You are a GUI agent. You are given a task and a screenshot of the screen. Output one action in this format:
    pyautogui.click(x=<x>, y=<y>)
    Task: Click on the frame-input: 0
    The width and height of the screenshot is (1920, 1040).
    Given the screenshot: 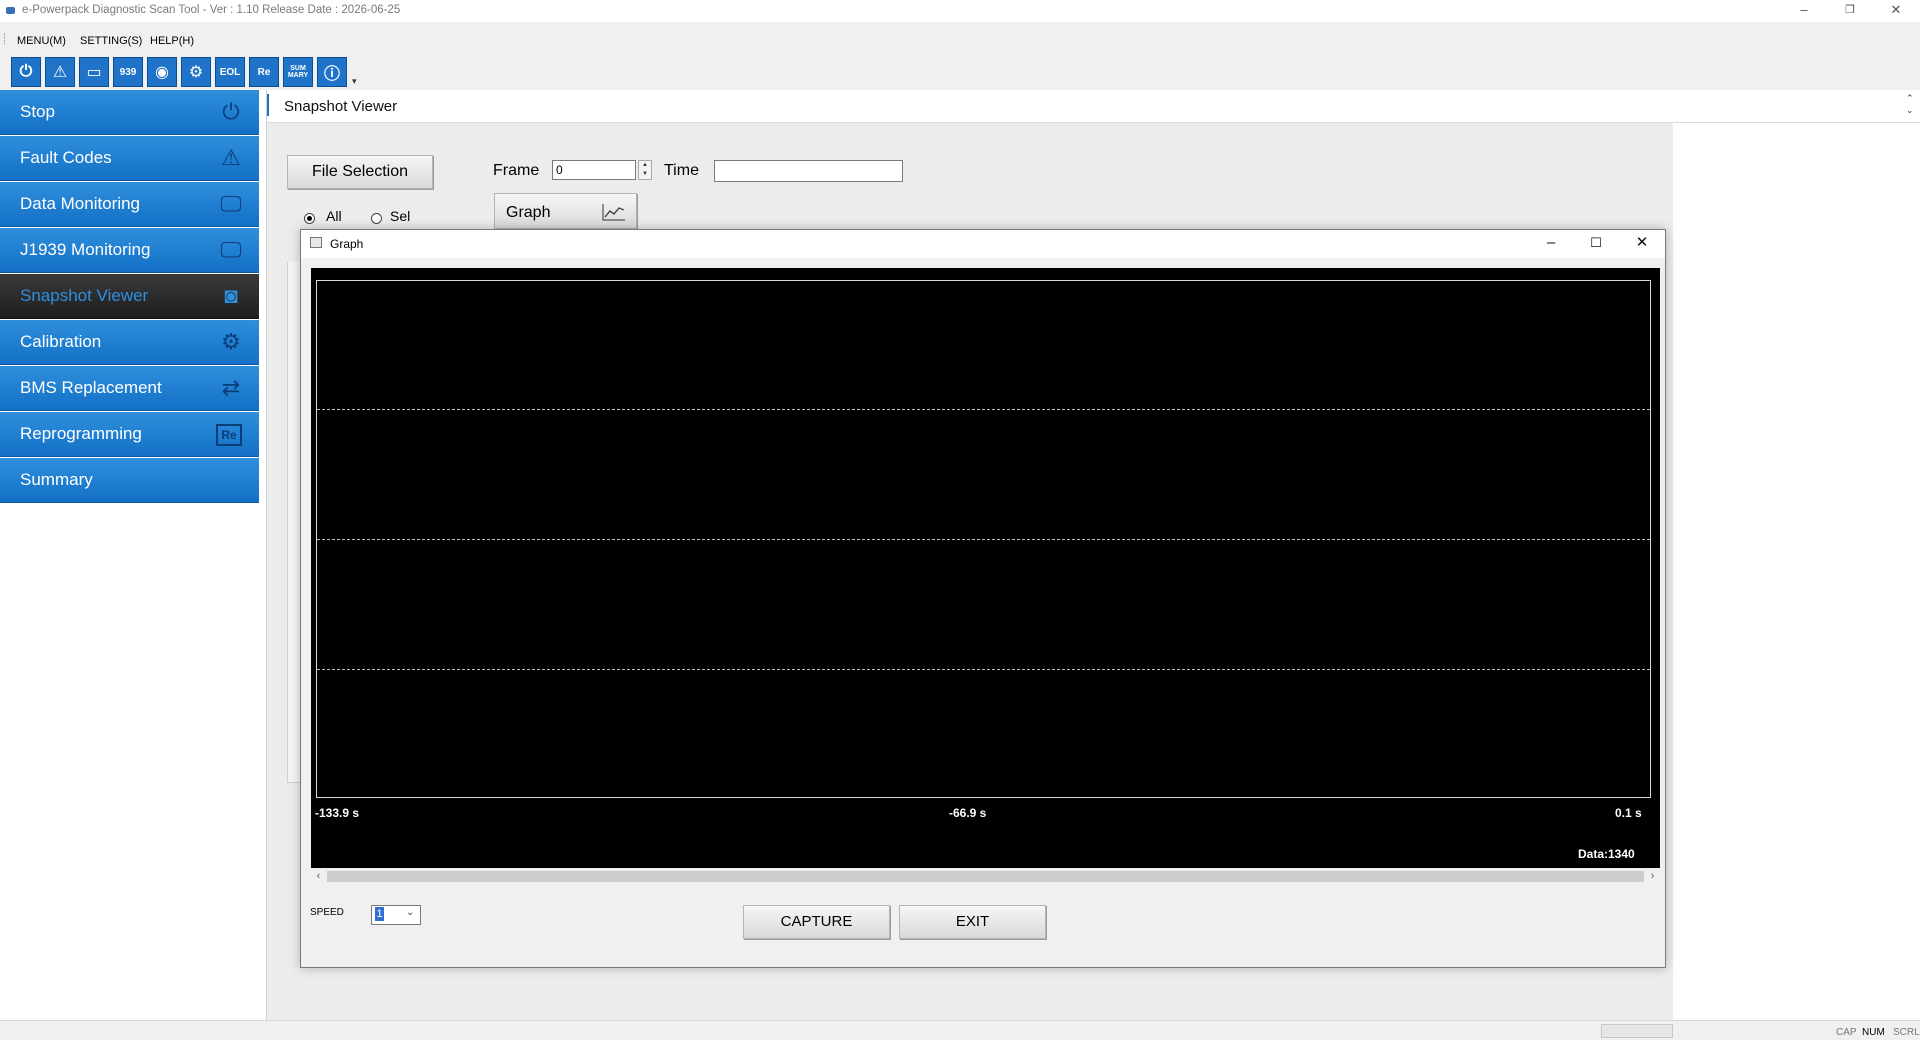 What is the action you would take?
    pyautogui.click(x=594, y=170)
    